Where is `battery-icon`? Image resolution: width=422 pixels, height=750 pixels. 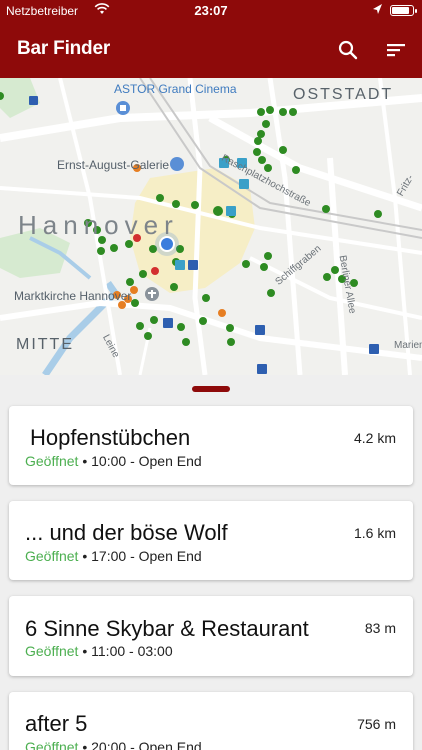 battery-icon is located at coordinates (403, 10).